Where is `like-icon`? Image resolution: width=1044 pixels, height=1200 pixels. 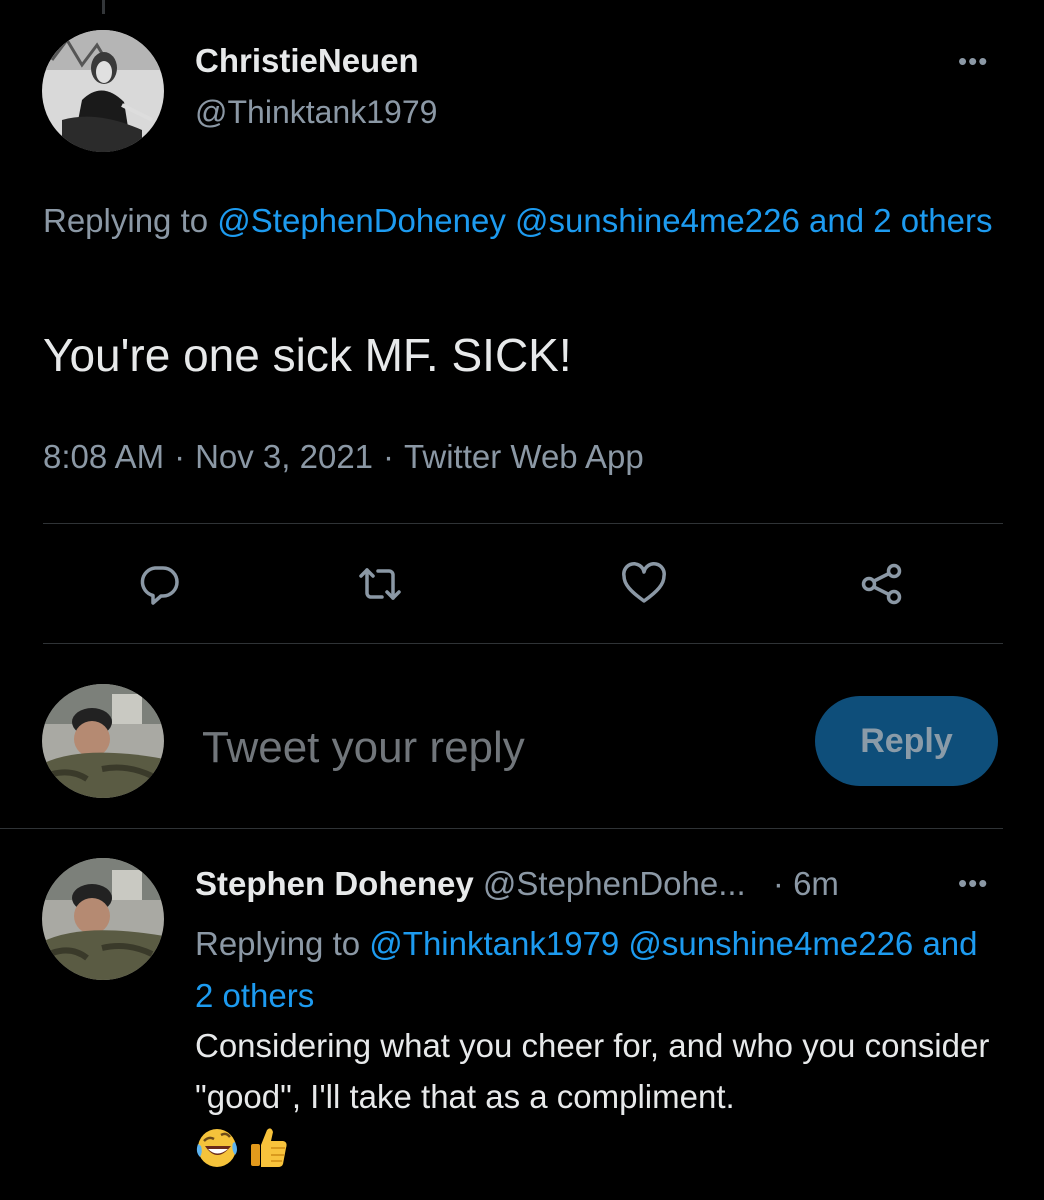 like-icon is located at coordinates (644, 584).